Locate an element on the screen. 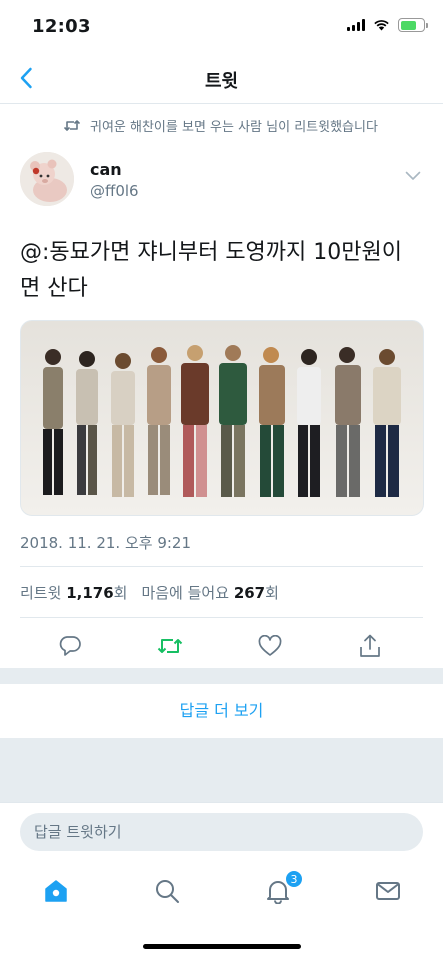  retweet-context: 귀여운 해찬이를 보면 우는 사람 님이 리트윗했습니다 is located at coordinates (248, 125).